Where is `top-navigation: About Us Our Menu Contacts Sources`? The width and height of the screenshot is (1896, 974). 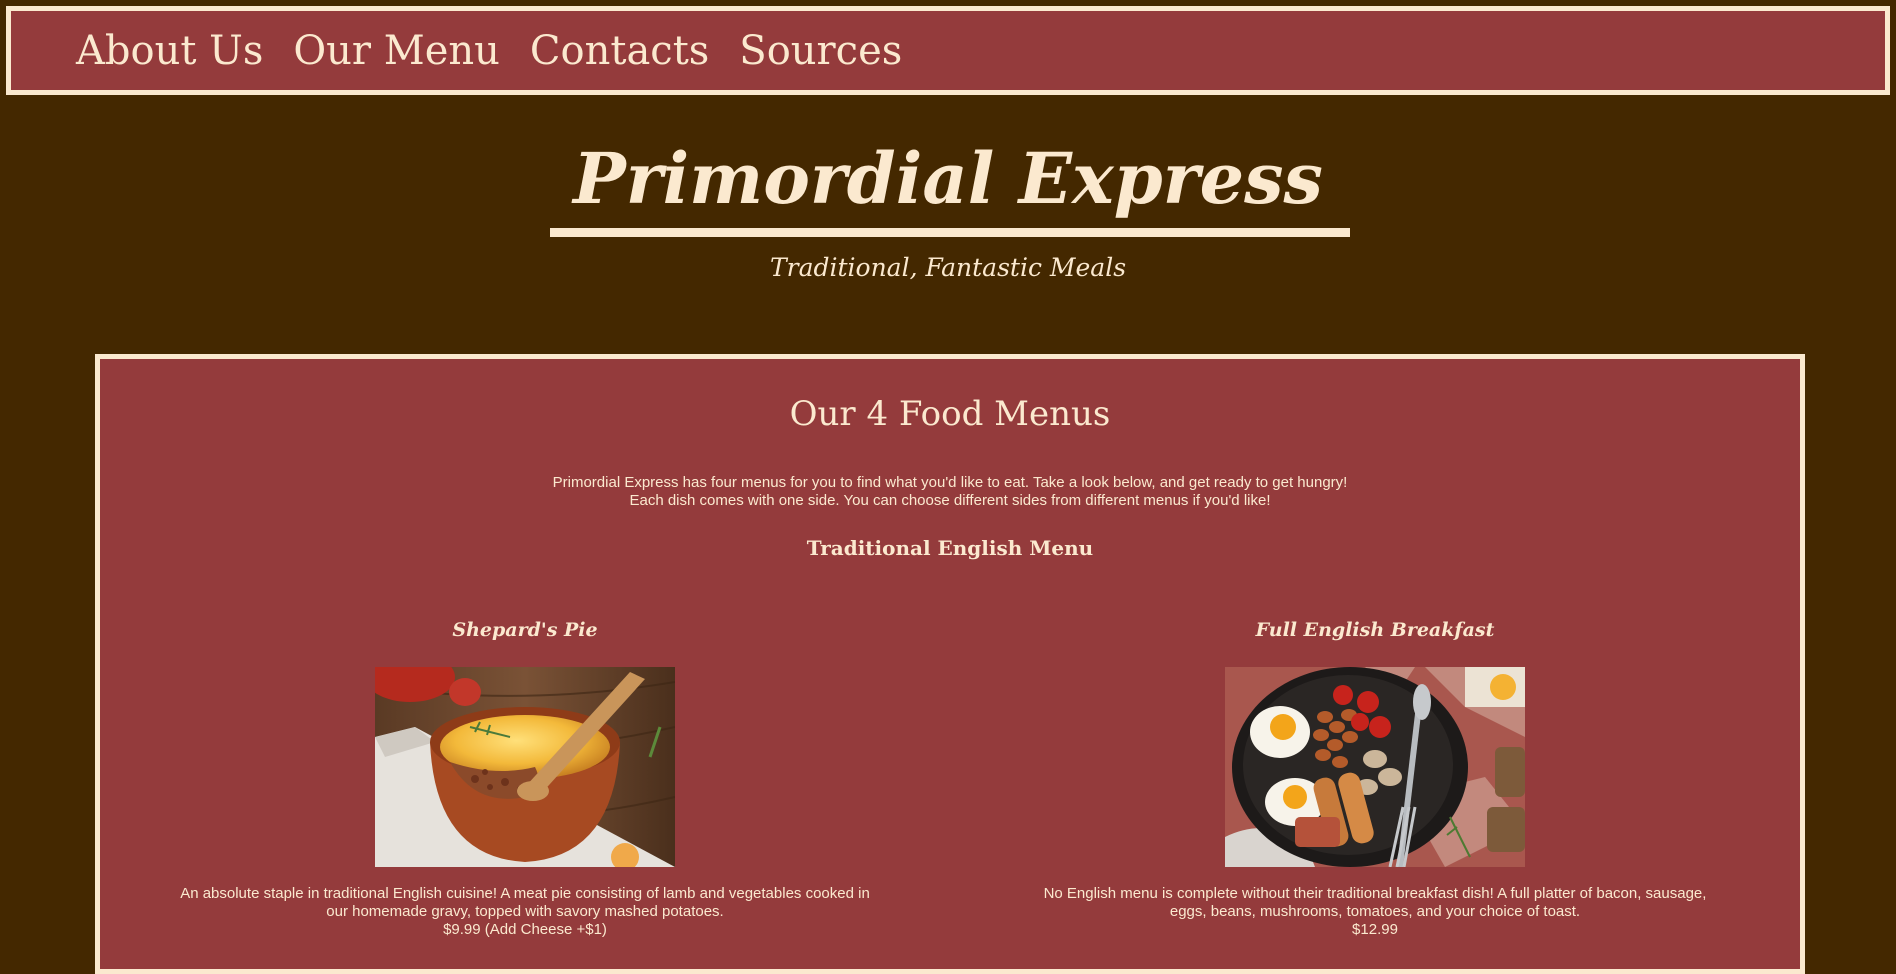
top-navigation: About Us Our Menu Contacts Sources is located at coordinates (948, 50).